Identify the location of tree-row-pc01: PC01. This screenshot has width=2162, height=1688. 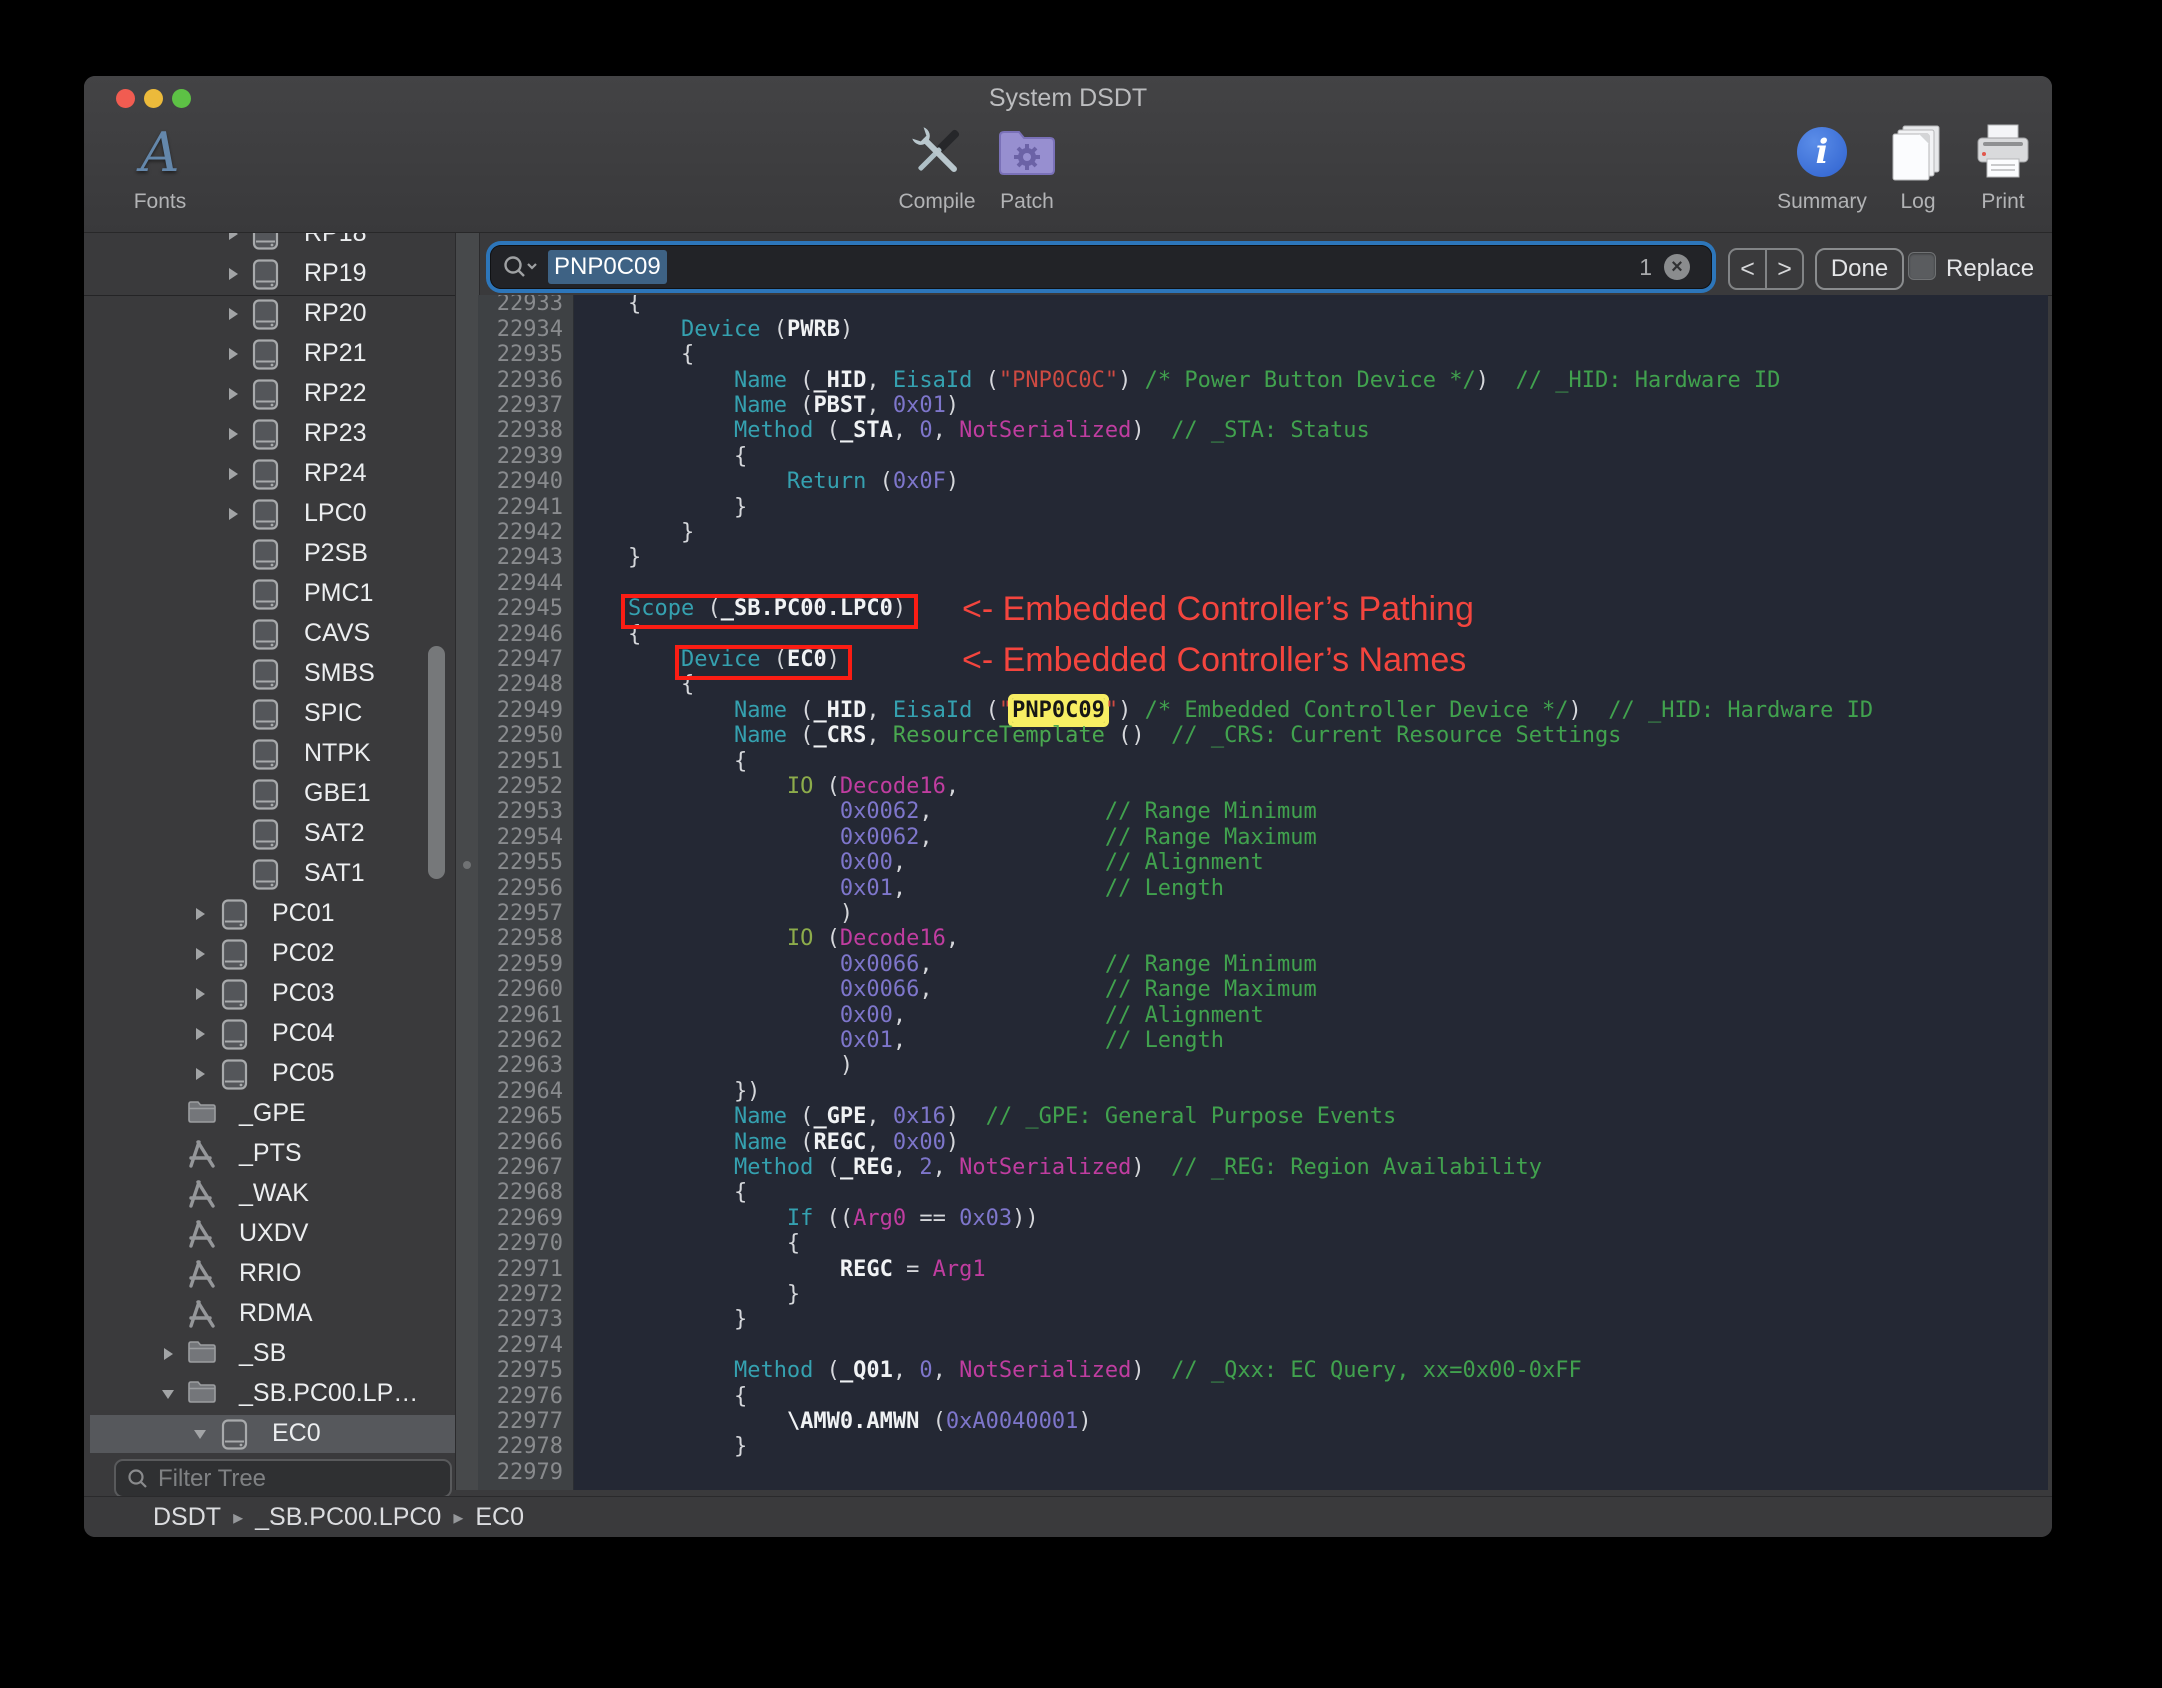
(272, 914).